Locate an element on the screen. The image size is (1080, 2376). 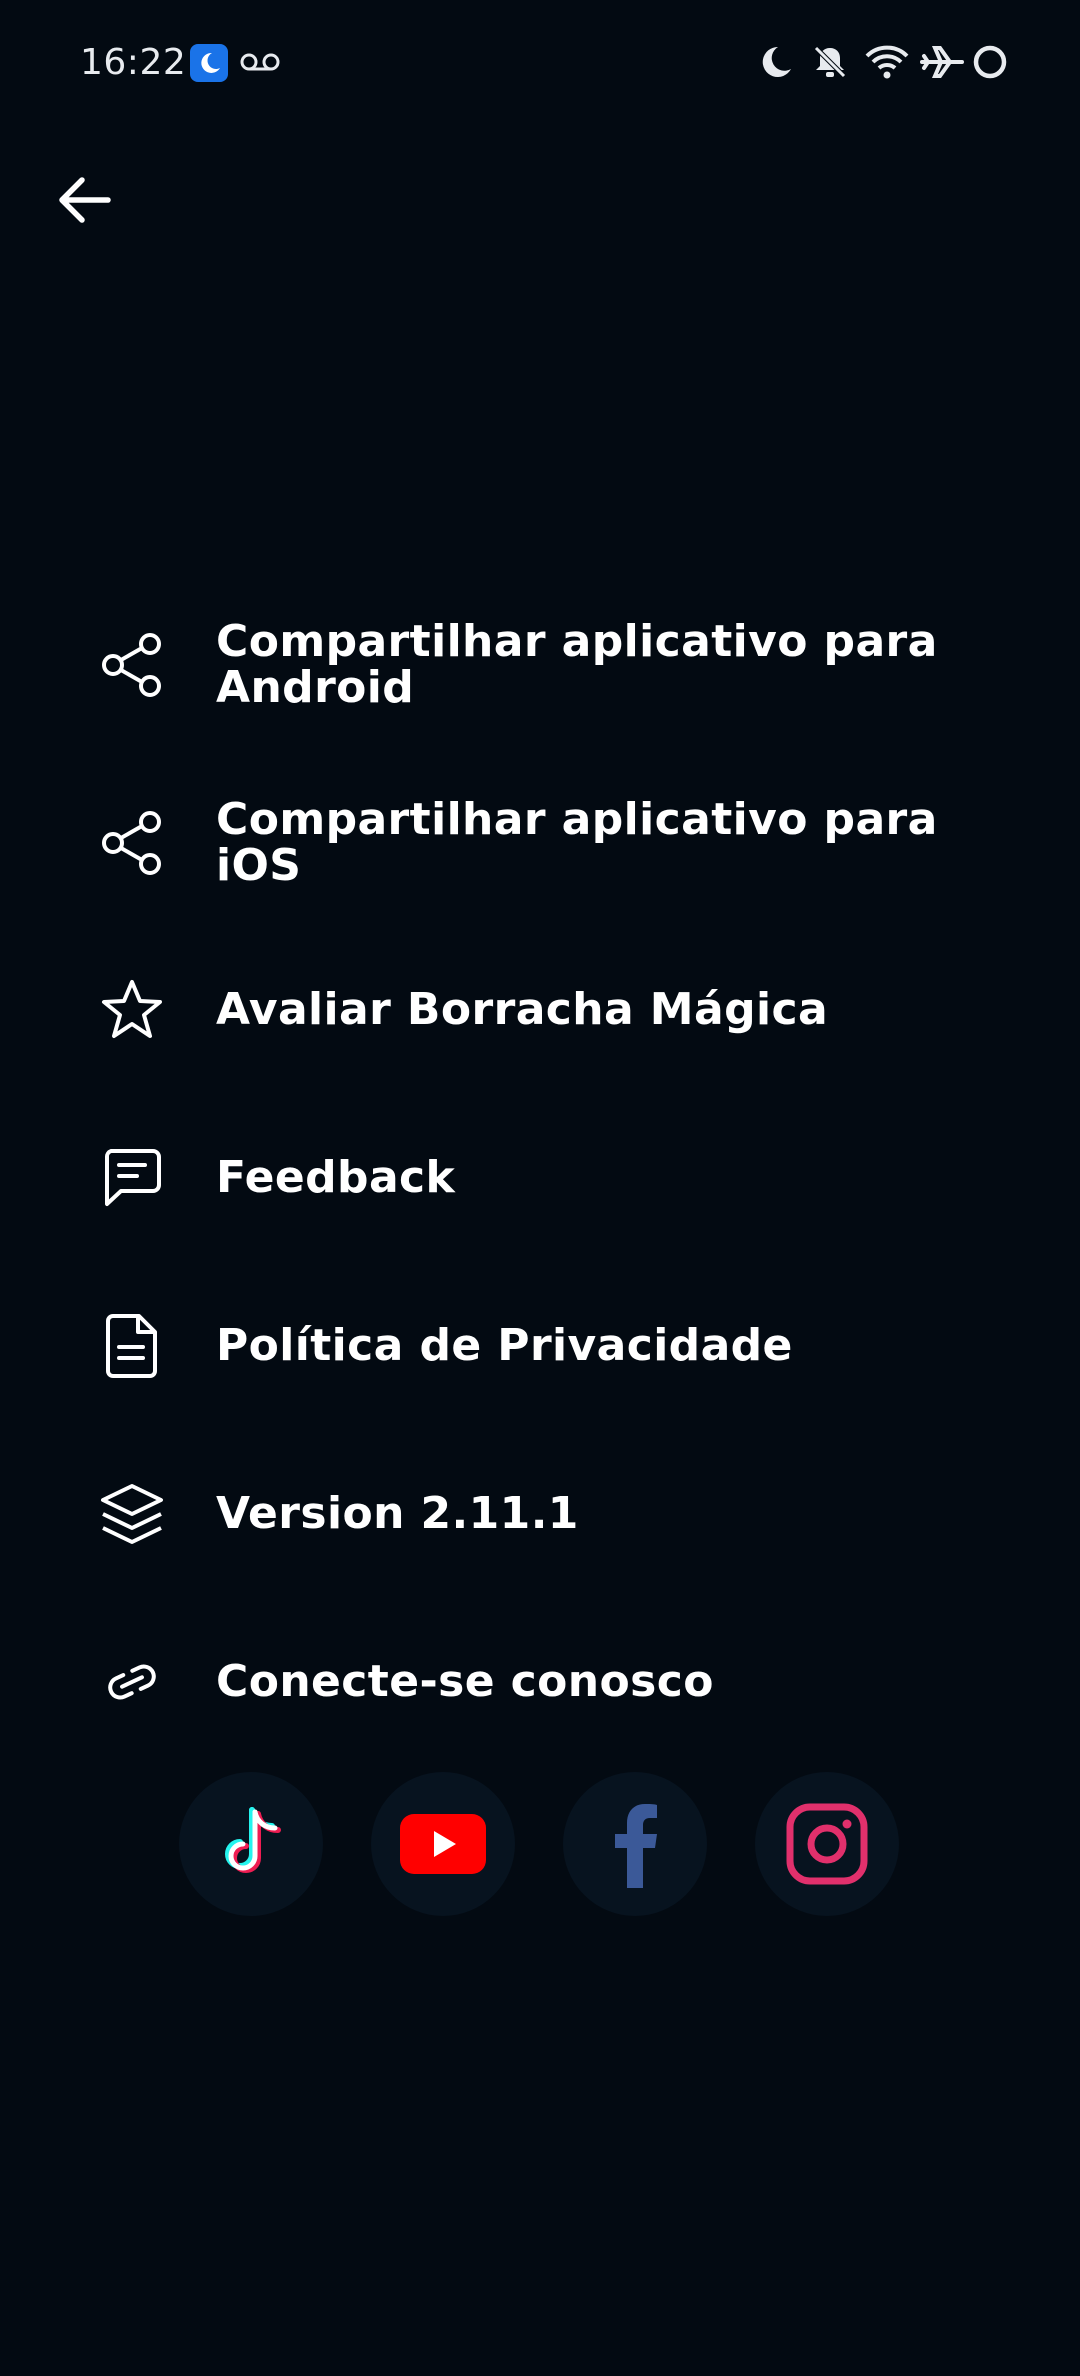
social-links is located at coordinates (540, 1844).